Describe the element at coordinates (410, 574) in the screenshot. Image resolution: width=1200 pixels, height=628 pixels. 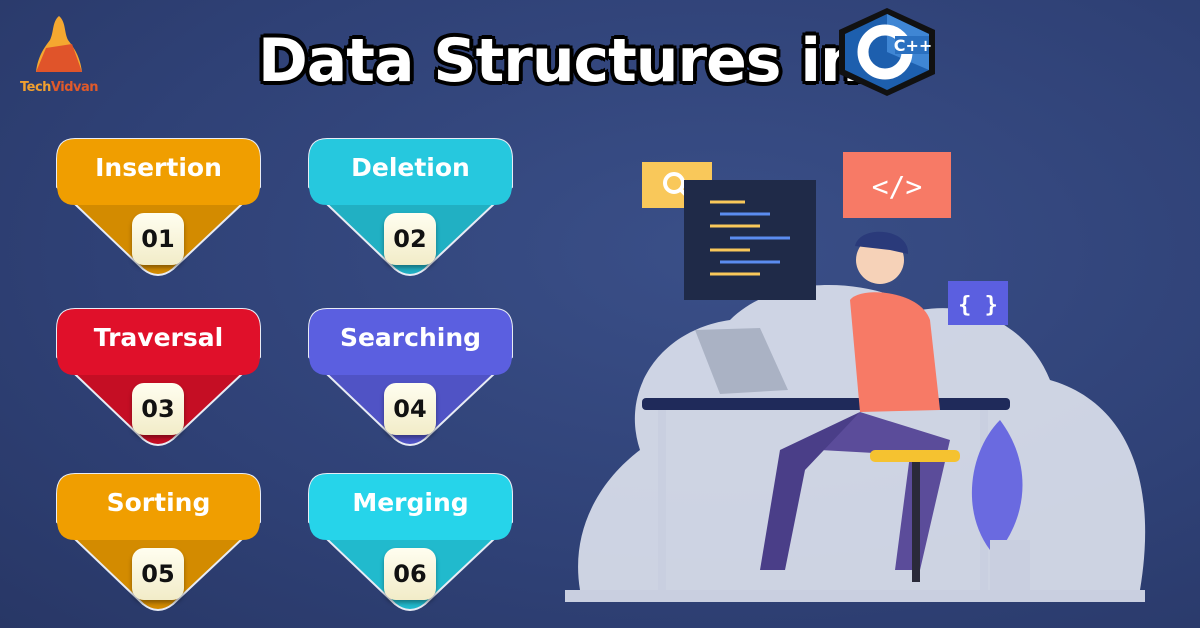
I see `operation-number-badge: 06` at that location.